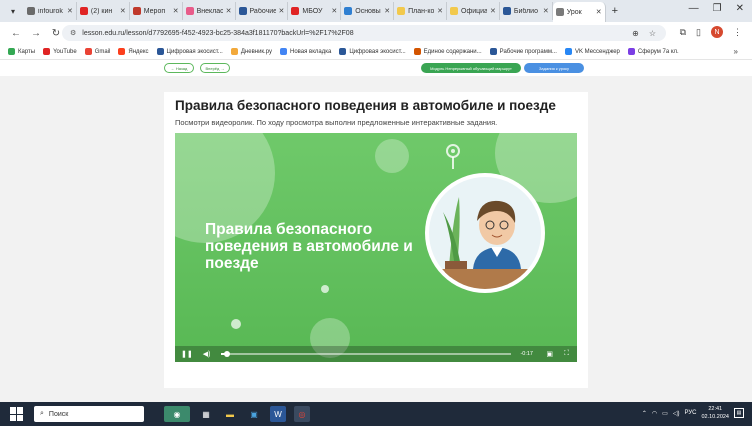  What do you see at coordinates (665, 413) in the screenshot?
I see `battery-icon: ▭` at bounding box center [665, 413].